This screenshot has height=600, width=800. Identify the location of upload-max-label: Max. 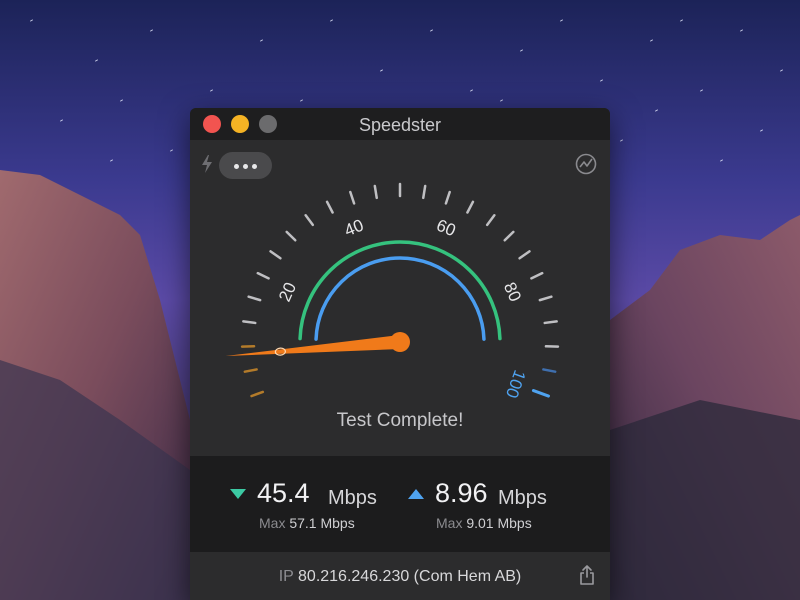
(449, 523).